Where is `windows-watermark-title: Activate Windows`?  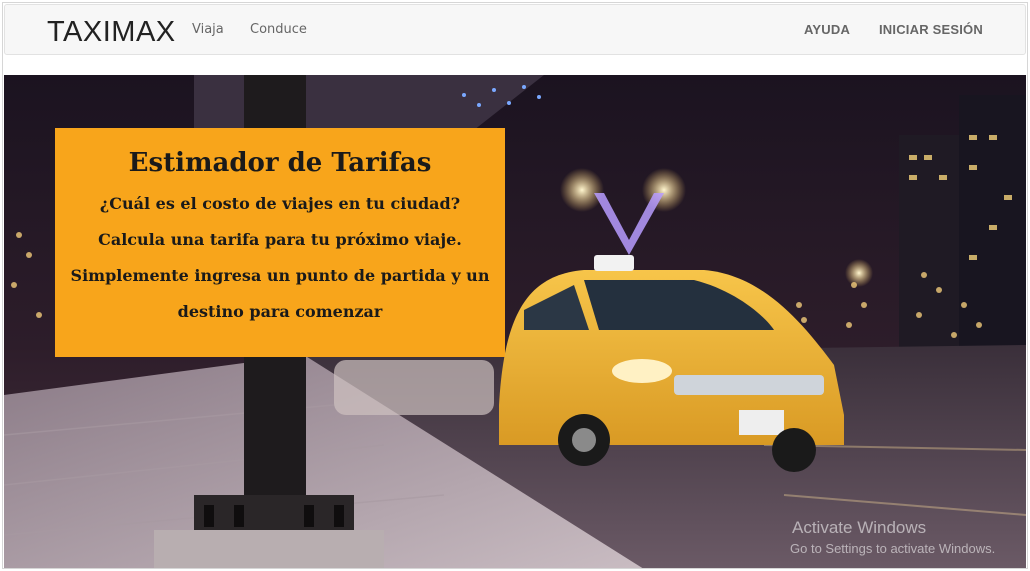
windows-watermark-title: Activate Windows is located at coordinates (859, 527).